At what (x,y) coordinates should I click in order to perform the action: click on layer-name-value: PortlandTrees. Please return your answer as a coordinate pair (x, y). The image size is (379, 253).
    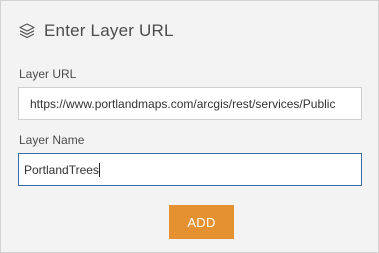
    Looking at the image, I should click on (61, 169).